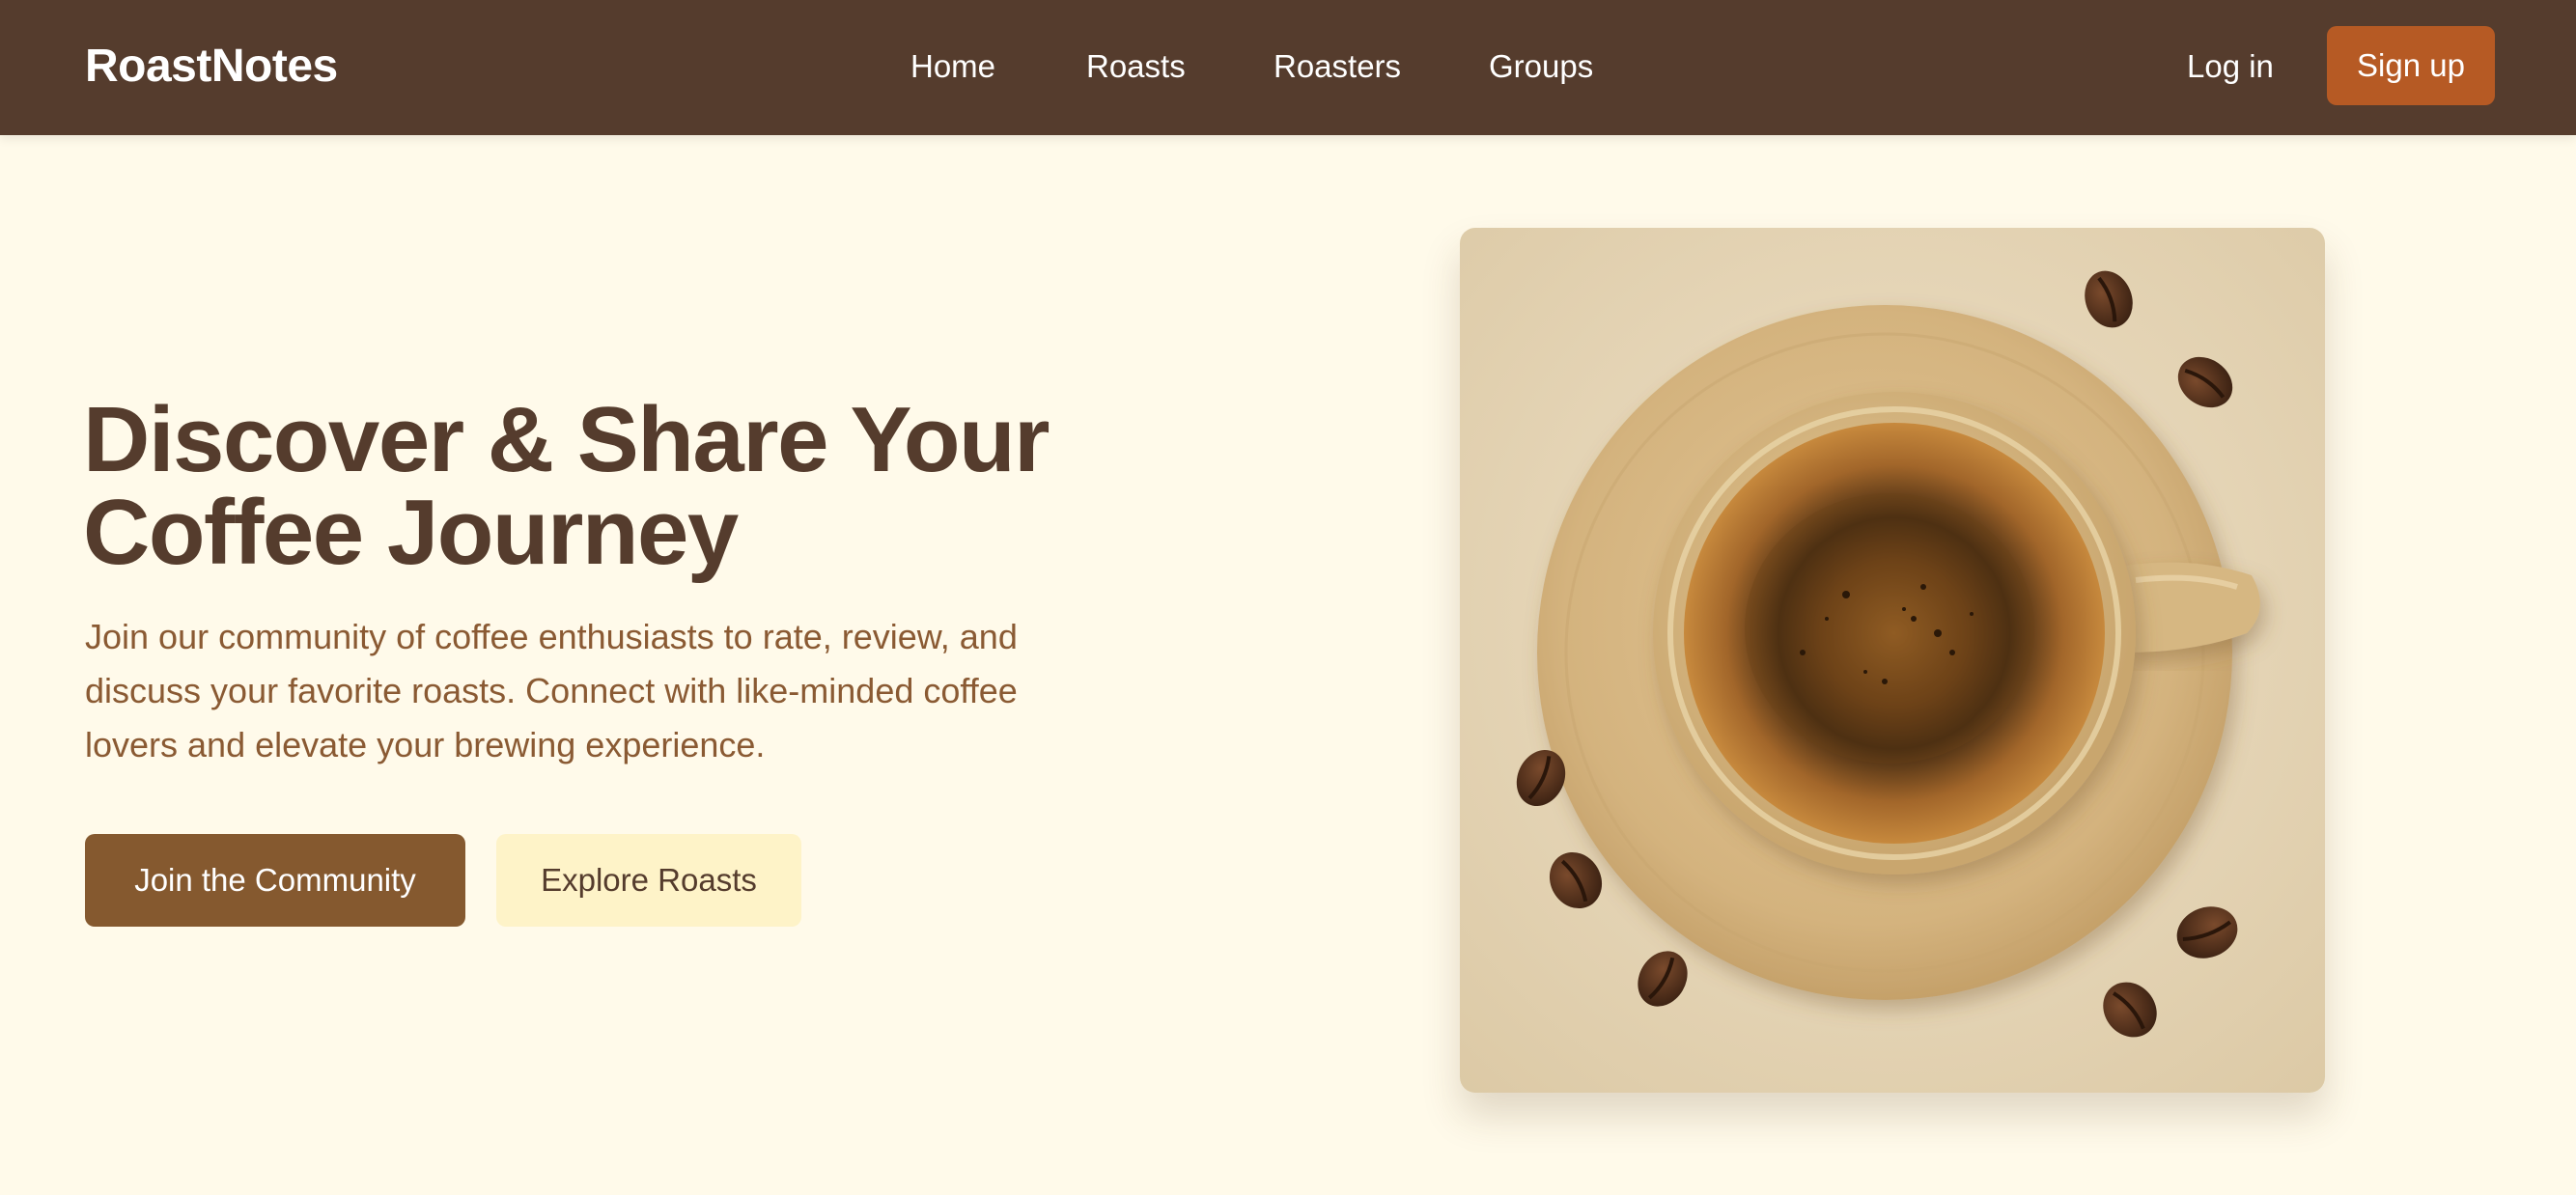 The height and width of the screenshot is (1195, 2576). What do you see at coordinates (212, 67) in the screenshot?
I see `brand-logo: RoastNotes` at bounding box center [212, 67].